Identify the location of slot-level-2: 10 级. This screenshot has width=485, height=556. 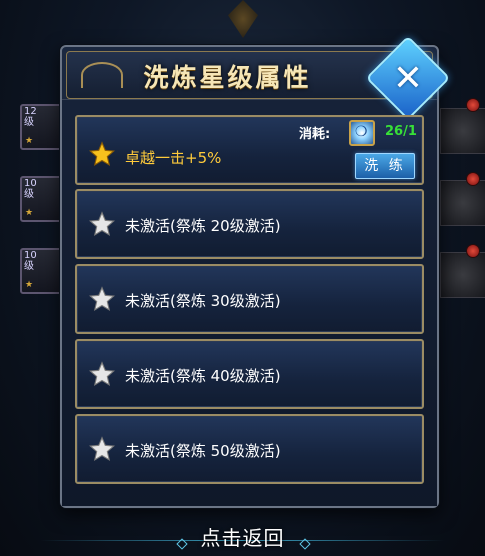
(30, 189).